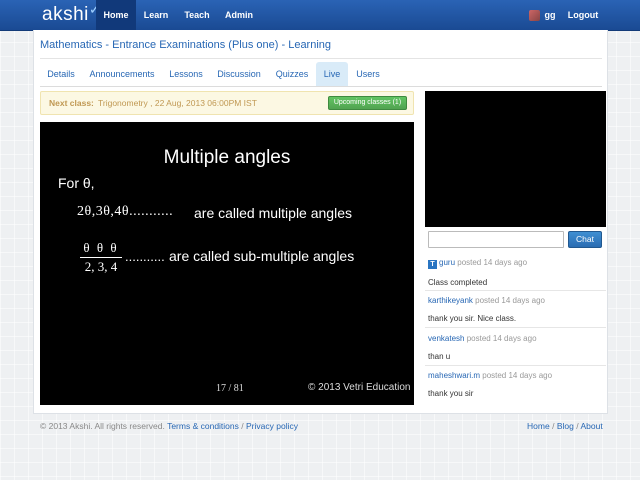  Describe the element at coordinates (177, 103) in the screenshot. I see `next-class-text: Trigonometry , 22 Aug, 2013 06:00PM IST` at that location.